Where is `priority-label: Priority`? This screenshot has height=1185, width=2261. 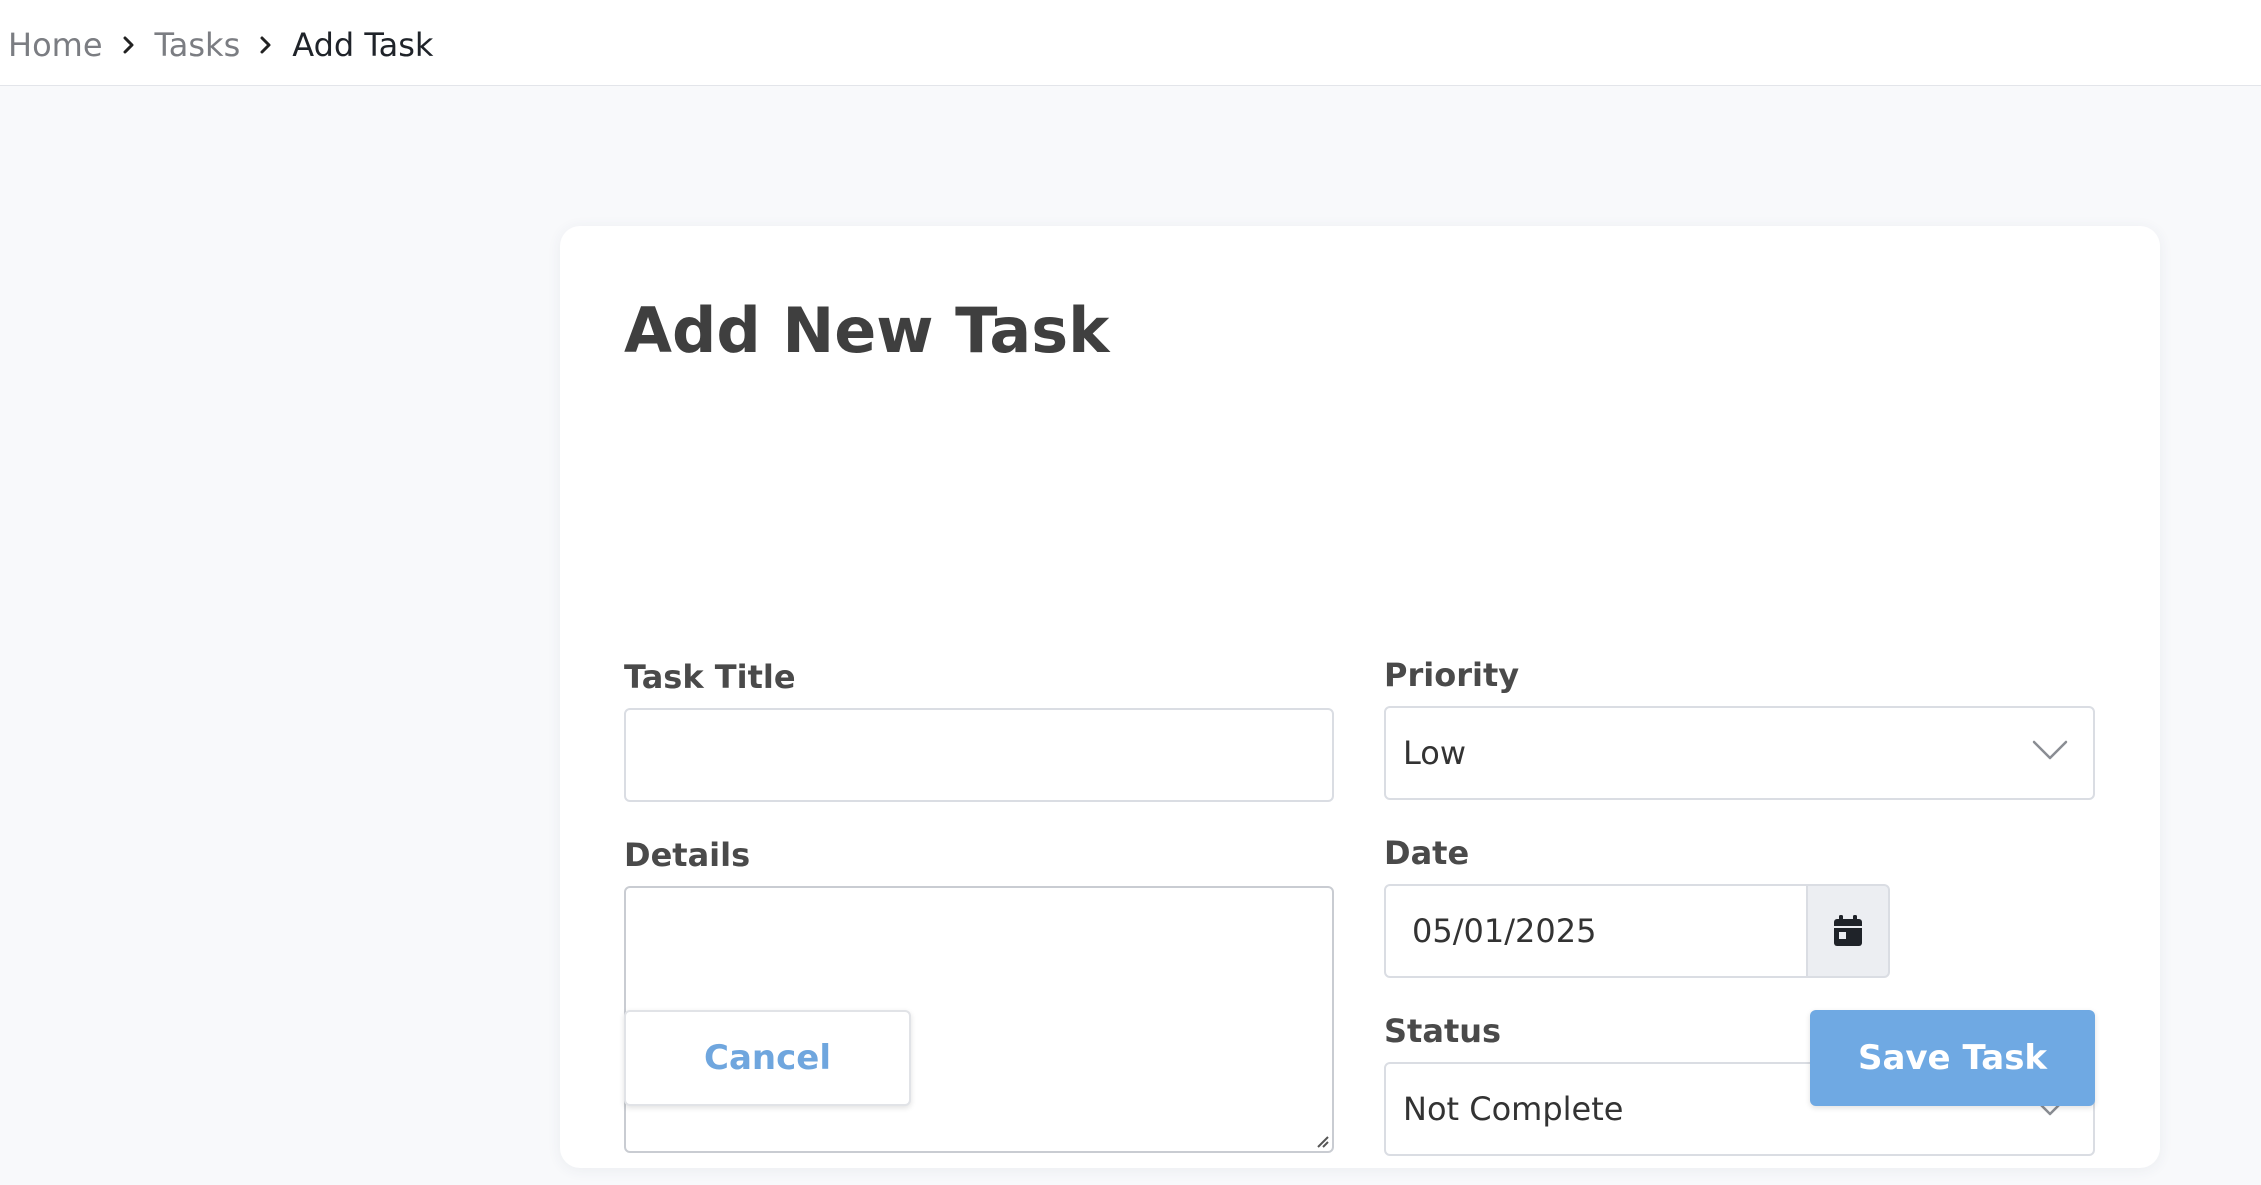 priority-label: Priority is located at coordinates (1452, 675).